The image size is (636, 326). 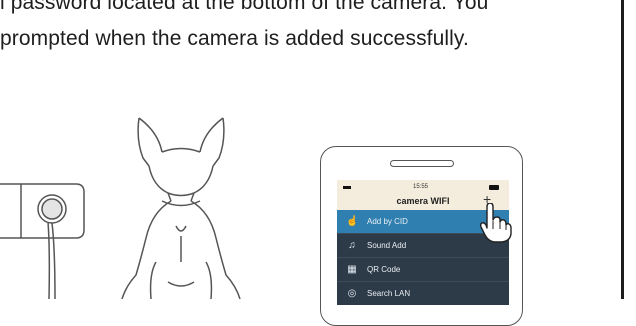 What do you see at coordinates (387, 221) in the screenshot?
I see `menu-item-label: Add by CID` at bounding box center [387, 221].